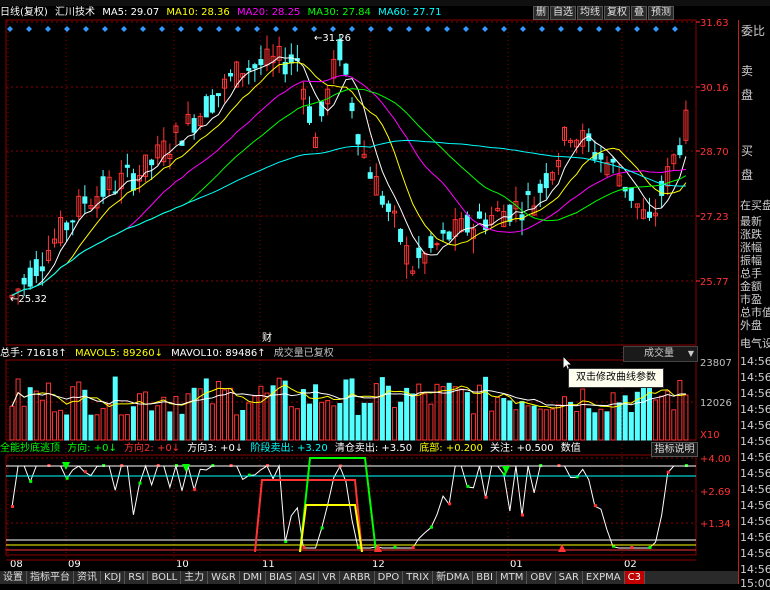  What do you see at coordinates (569, 577) in the screenshot?
I see `tab-19: SAR` at bounding box center [569, 577].